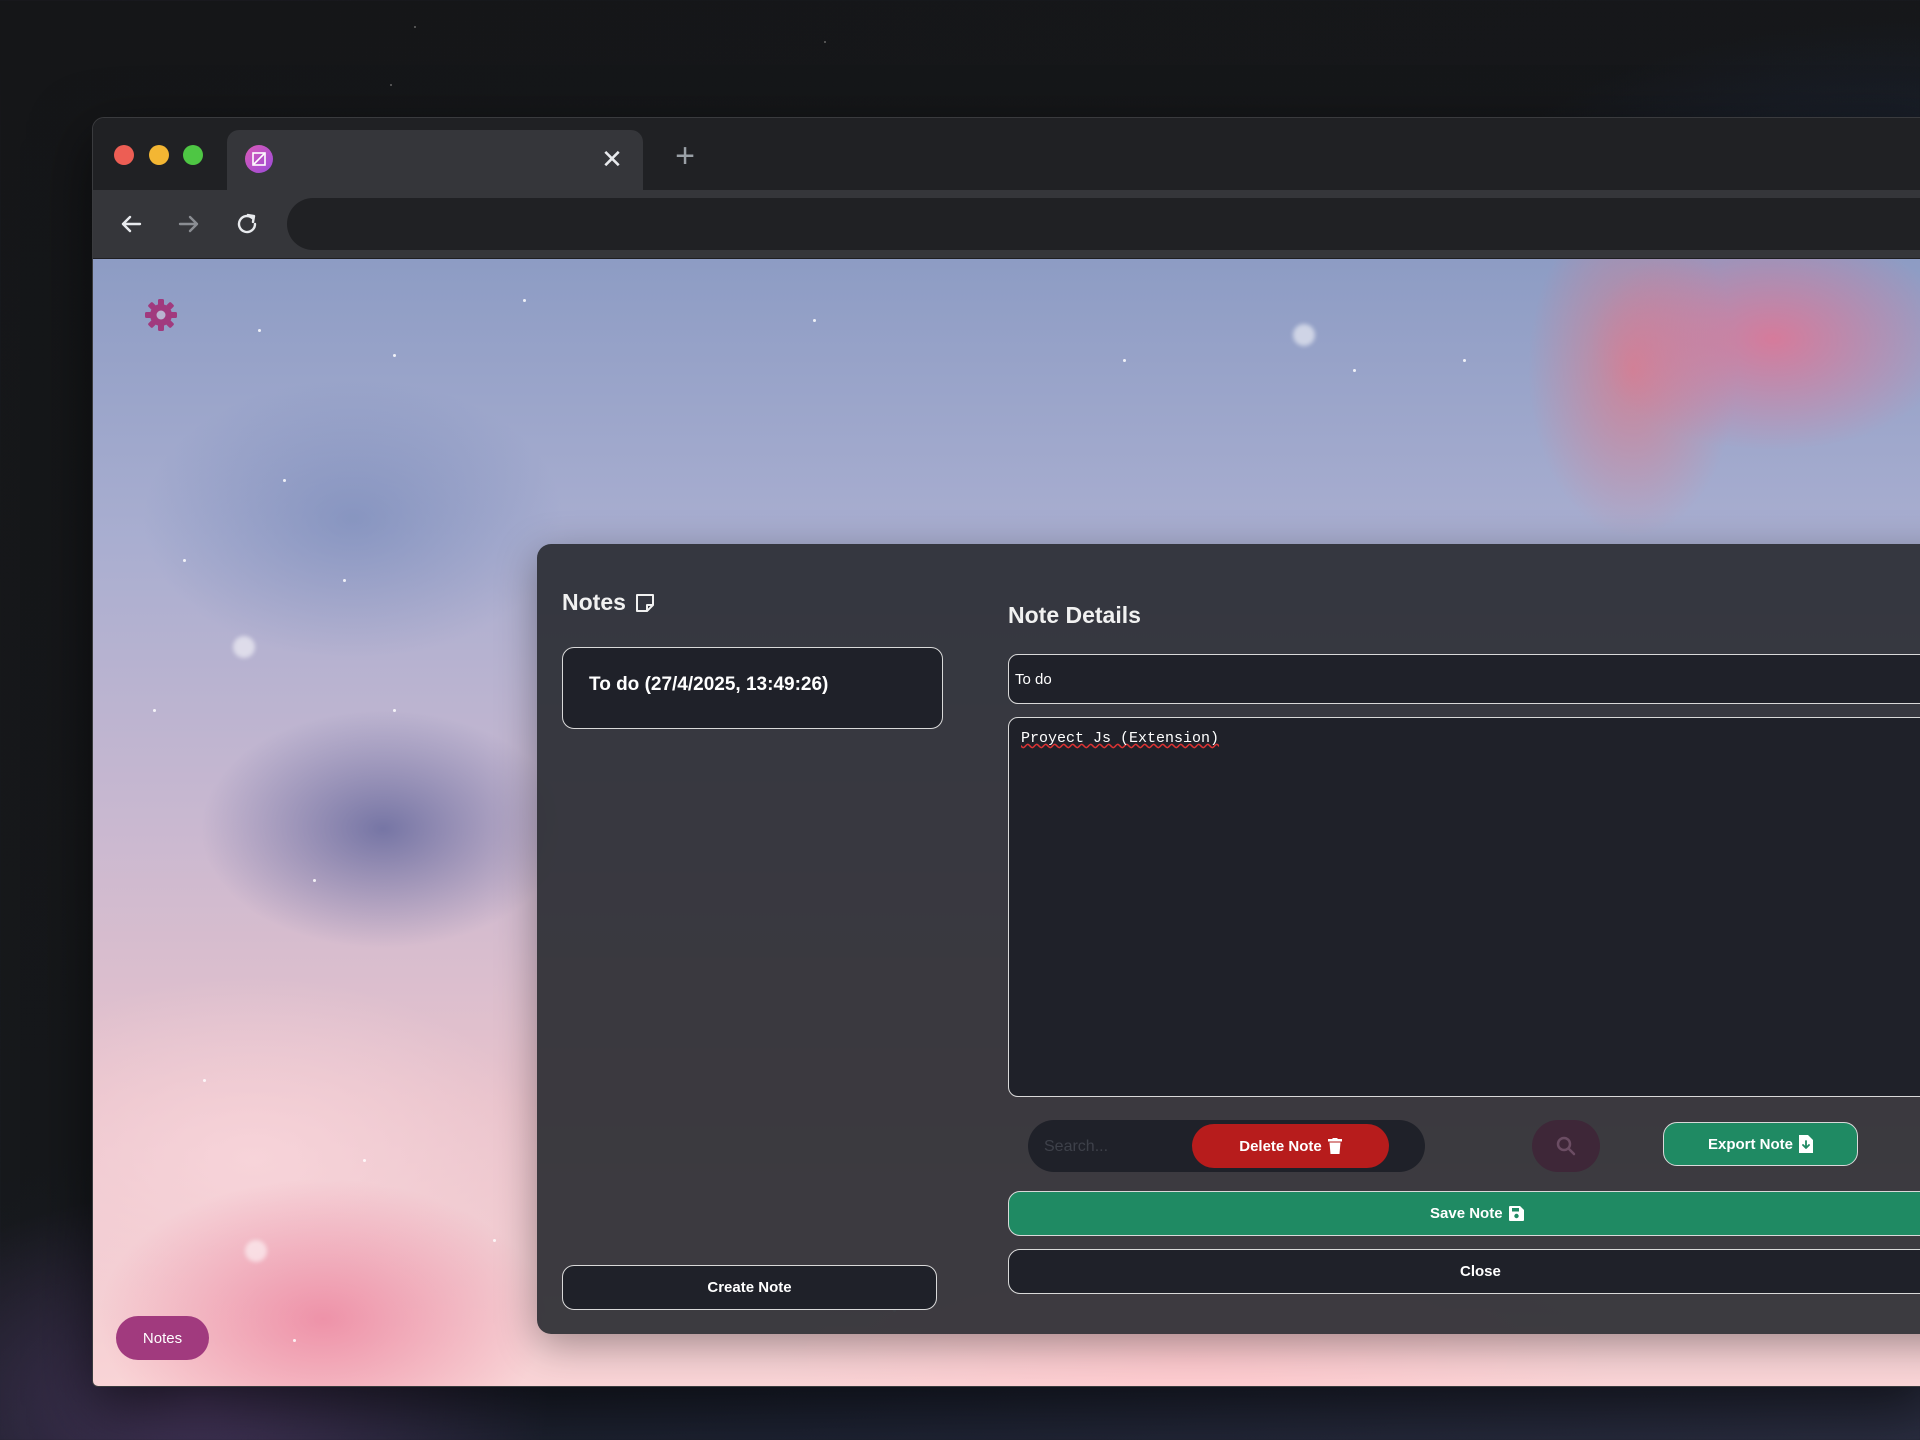  What do you see at coordinates (1109, 1147) in the screenshot?
I see `search-input` at bounding box center [1109, 1147].